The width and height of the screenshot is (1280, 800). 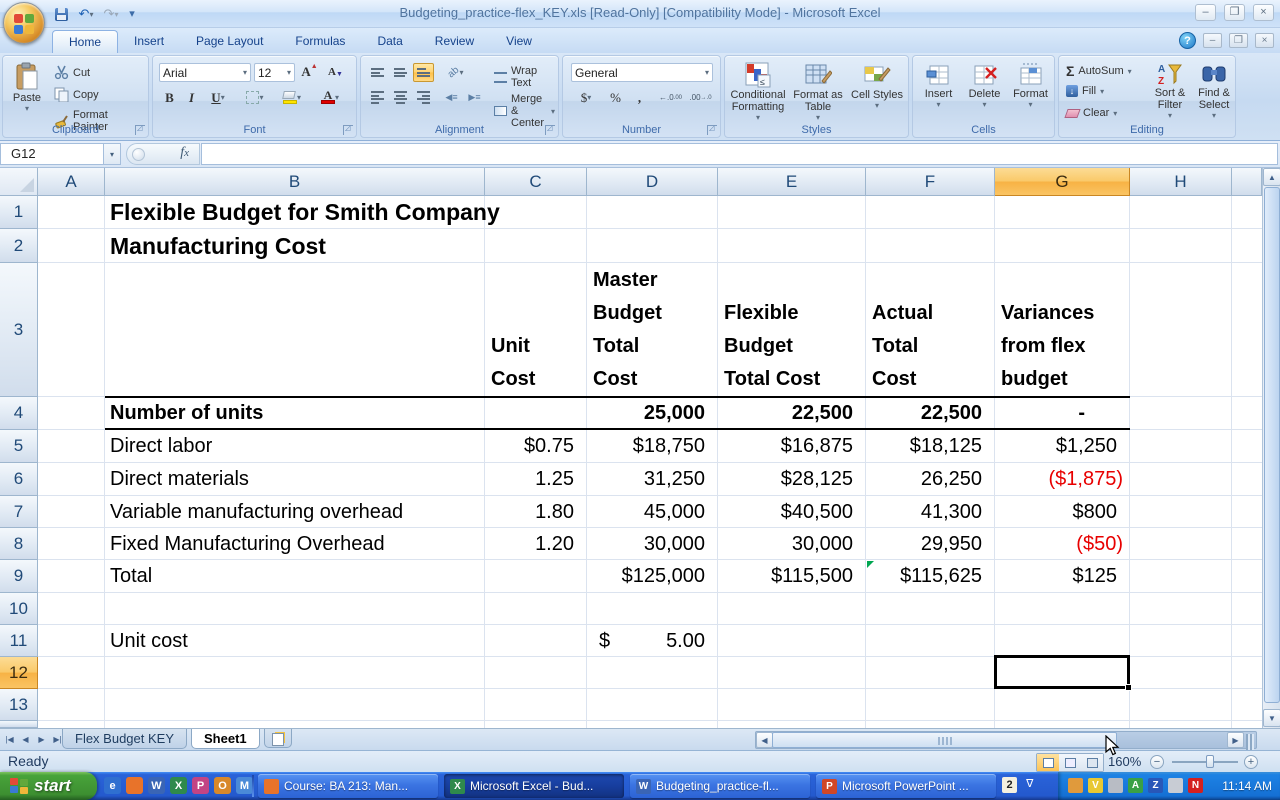 What do you see at coordinates (456, 72) in the screenshot?
I see `orientation-button: ab ▾` at bounding box center [456, 72].